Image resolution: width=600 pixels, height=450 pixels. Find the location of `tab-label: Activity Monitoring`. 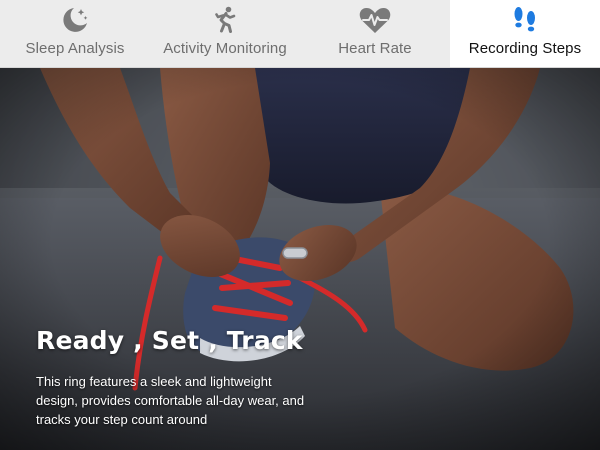

tab-label: Activity Monitoring is located at coordinates (225, 48).